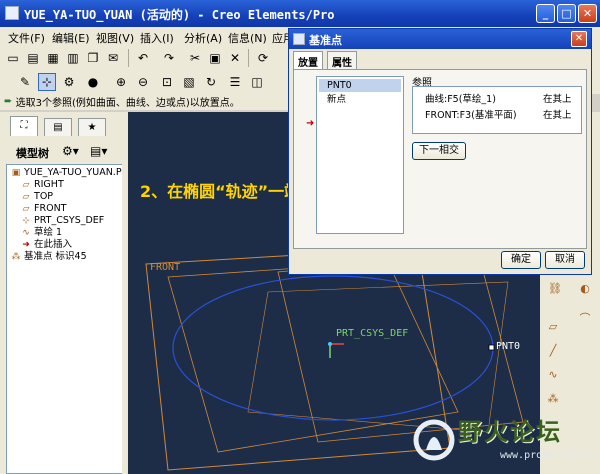 Image resolution: width=600 pixels, height=474 pixels. I want to click on orient-icon: ↻, so click(211, 82).